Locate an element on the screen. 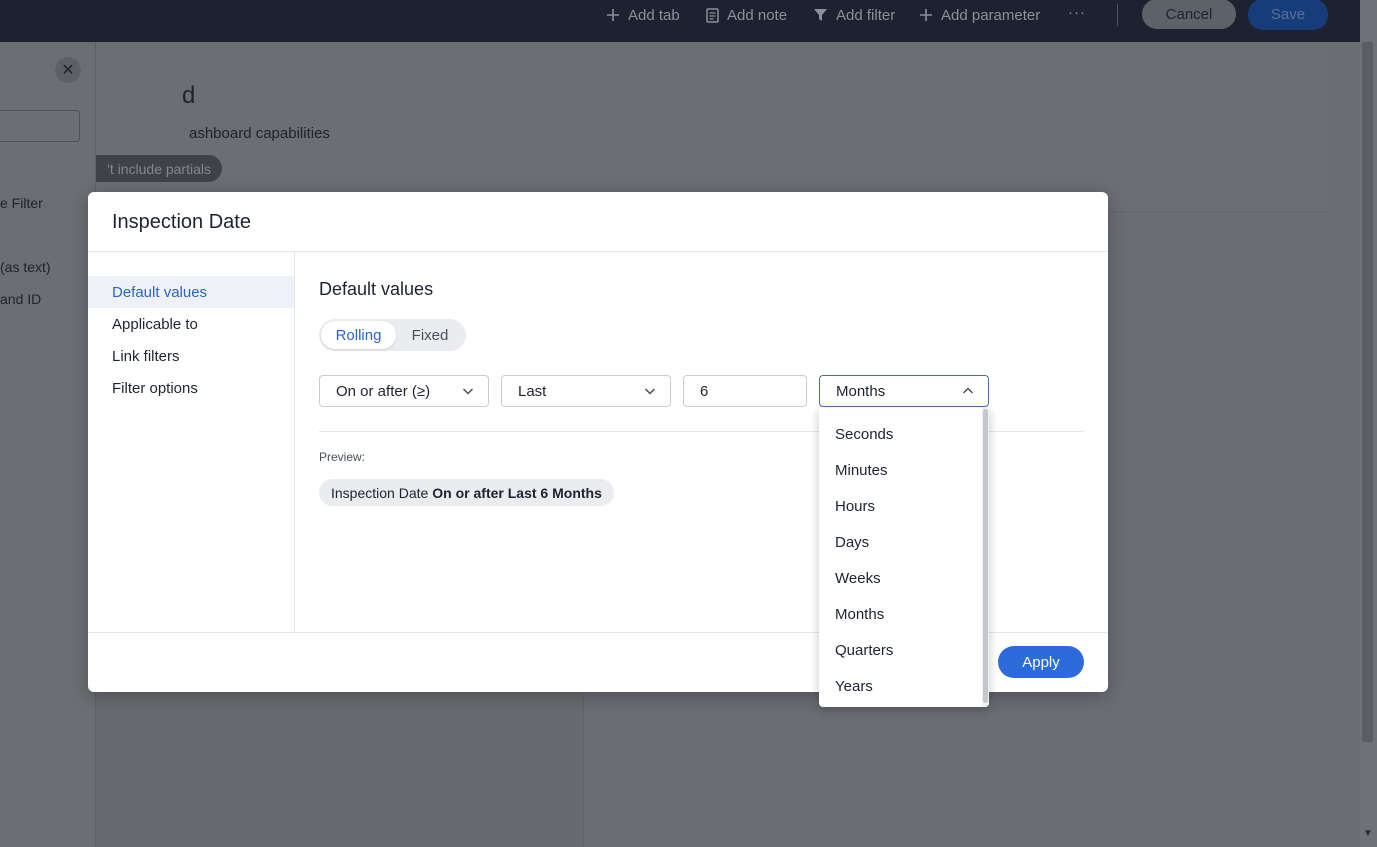  cancel-button: Cancel is located at coordinates (1189, 14).